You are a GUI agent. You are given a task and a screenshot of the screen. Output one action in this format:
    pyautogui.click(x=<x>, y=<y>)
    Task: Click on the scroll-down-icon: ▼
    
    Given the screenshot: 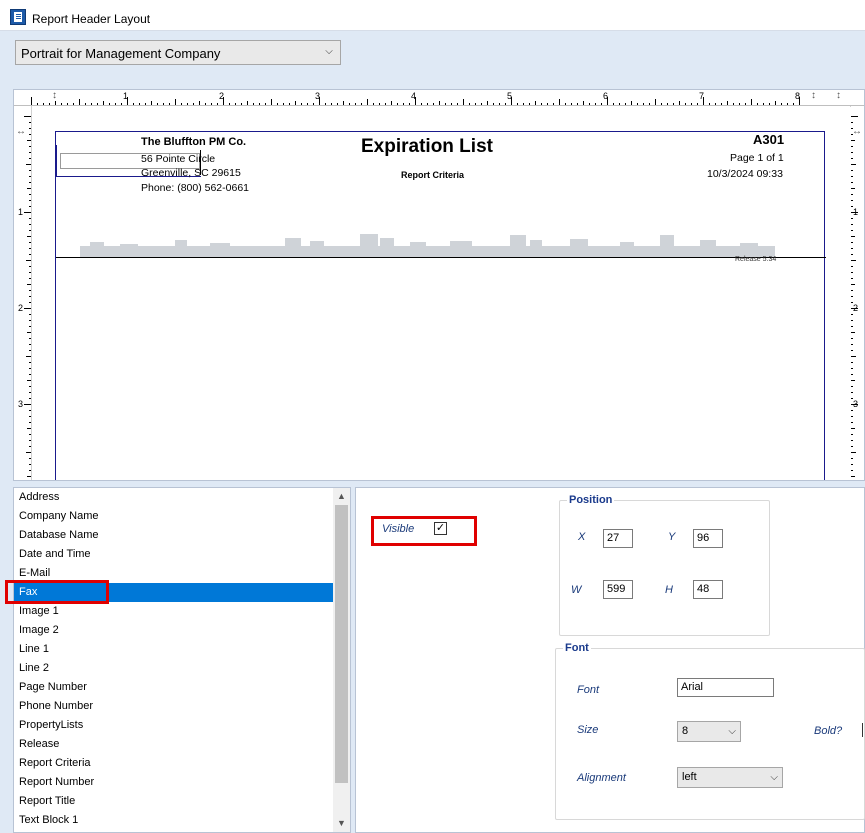 What is the action you would take?
    pyautogui.click(x=341, y=823)
    